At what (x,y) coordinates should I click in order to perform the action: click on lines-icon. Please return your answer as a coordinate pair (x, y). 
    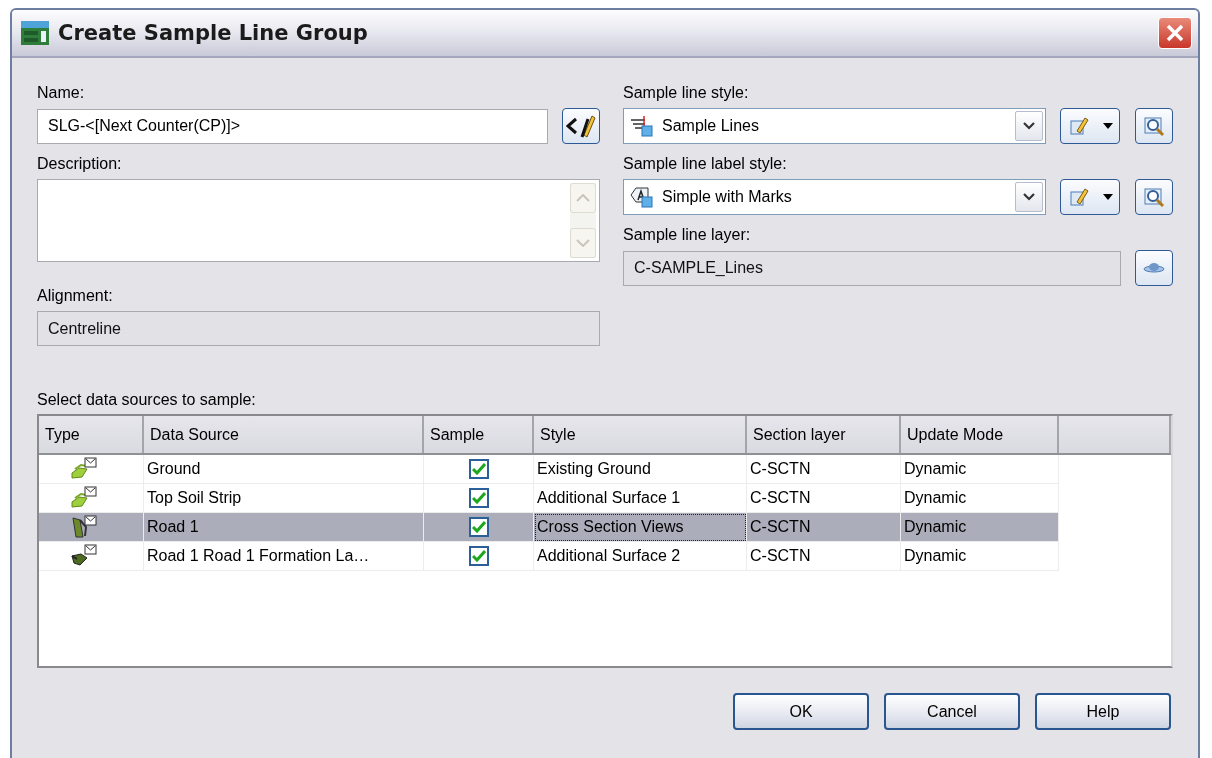
    Looking at the image, I should click on (642, 126).